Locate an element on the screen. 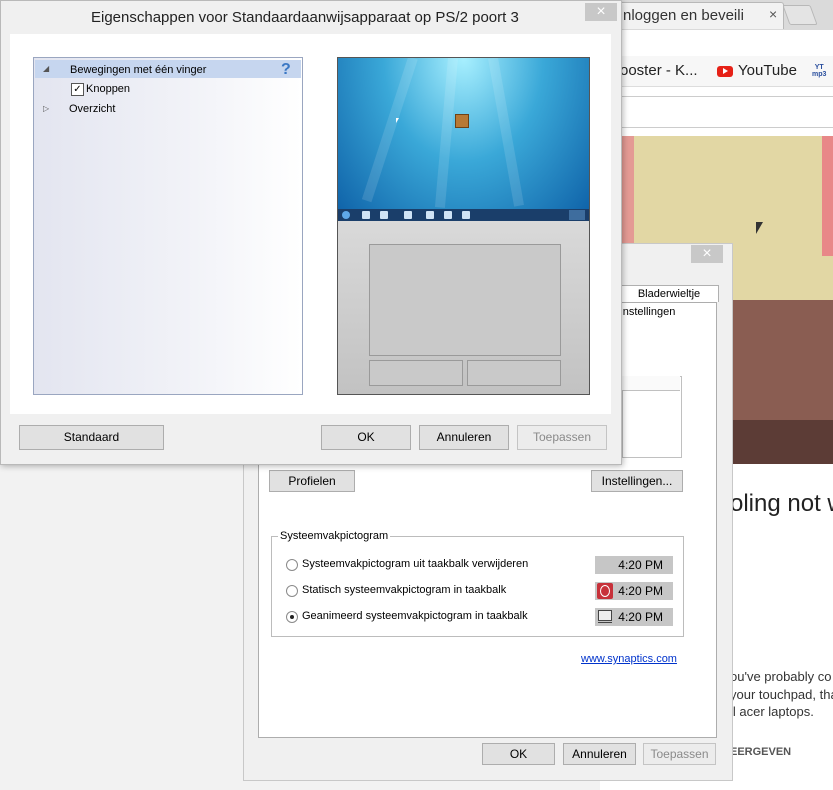 The width and height of the screenshot is (833, 790). address-bar is located at coordinates (726, 112).